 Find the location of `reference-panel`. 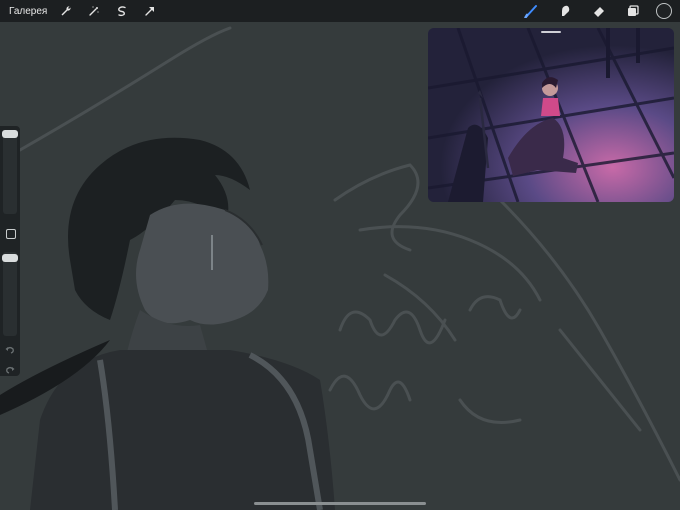

reference-panel is located at coordinates (551, 115).